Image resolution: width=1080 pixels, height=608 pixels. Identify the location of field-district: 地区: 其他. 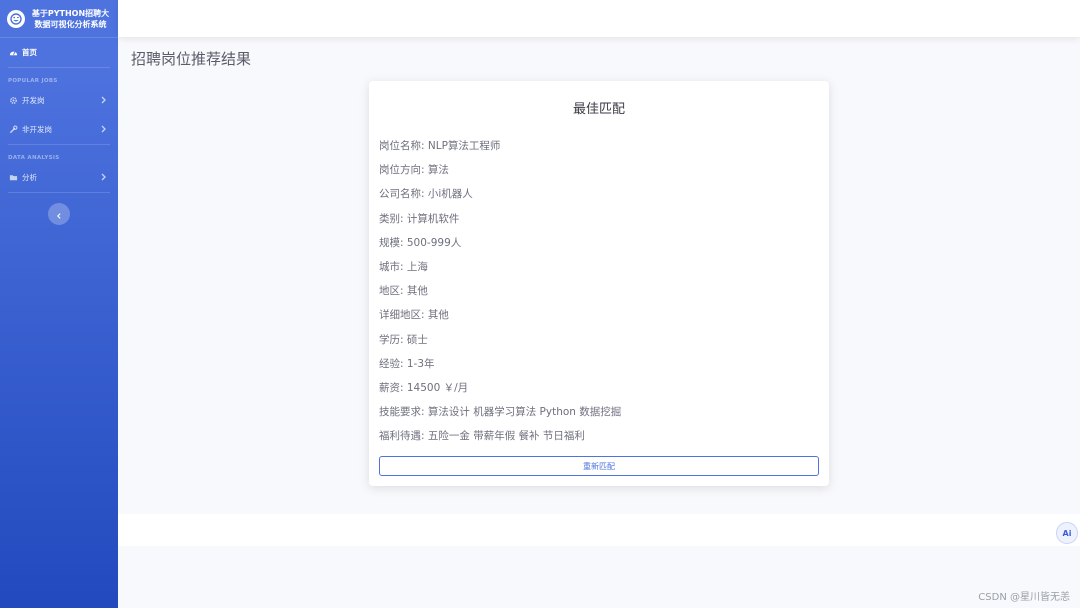
(403, 291).